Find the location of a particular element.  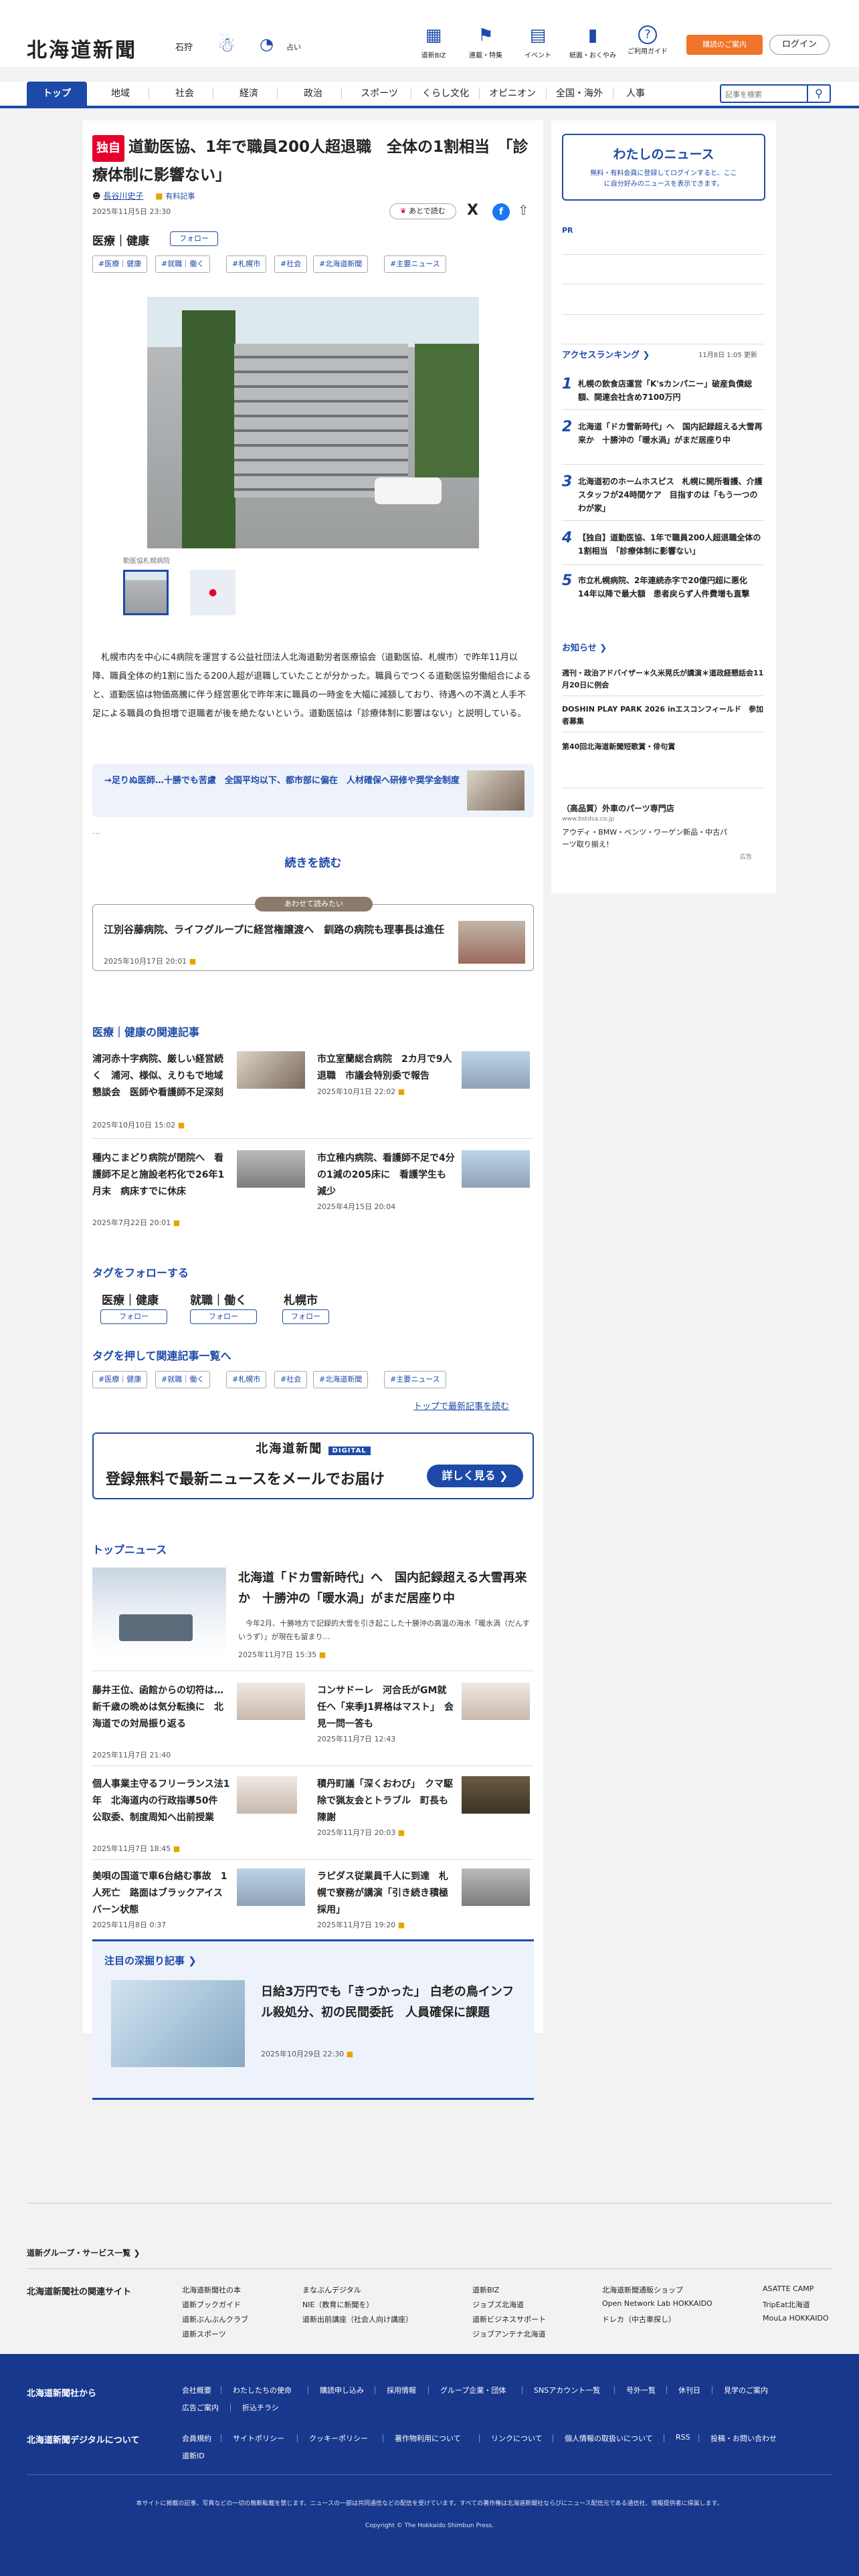

tab-personnel: 人事 is located at coordinates (635, 94).